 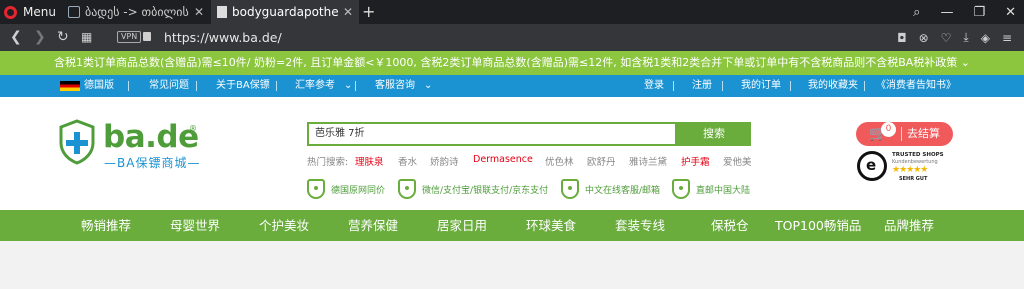 What do you see at coordinates (444, 161) in the screenshot?
I see `hot-search-term: 娇韵诗` at bounding box center [444, 161].